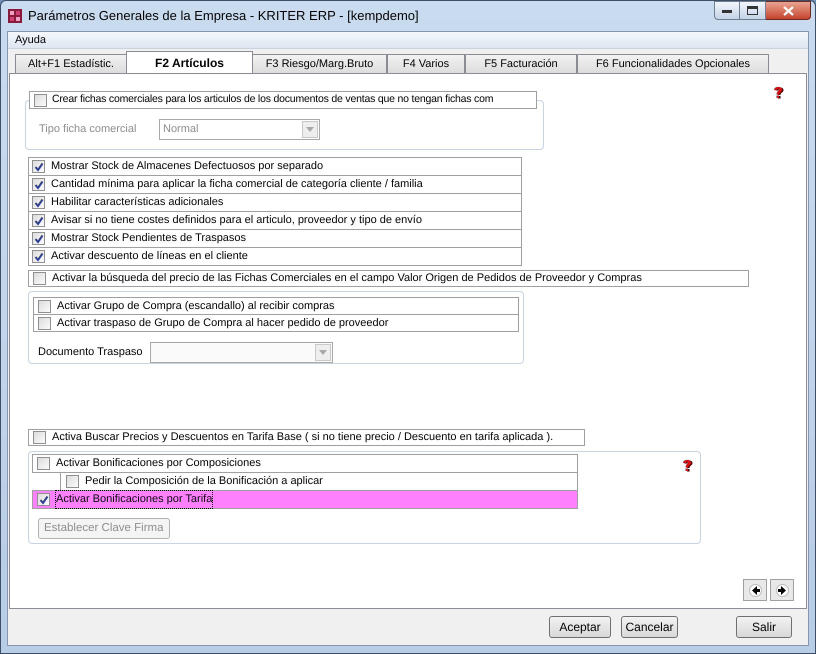  I want to click on menu-item: Ayuda, so click(30, 40).